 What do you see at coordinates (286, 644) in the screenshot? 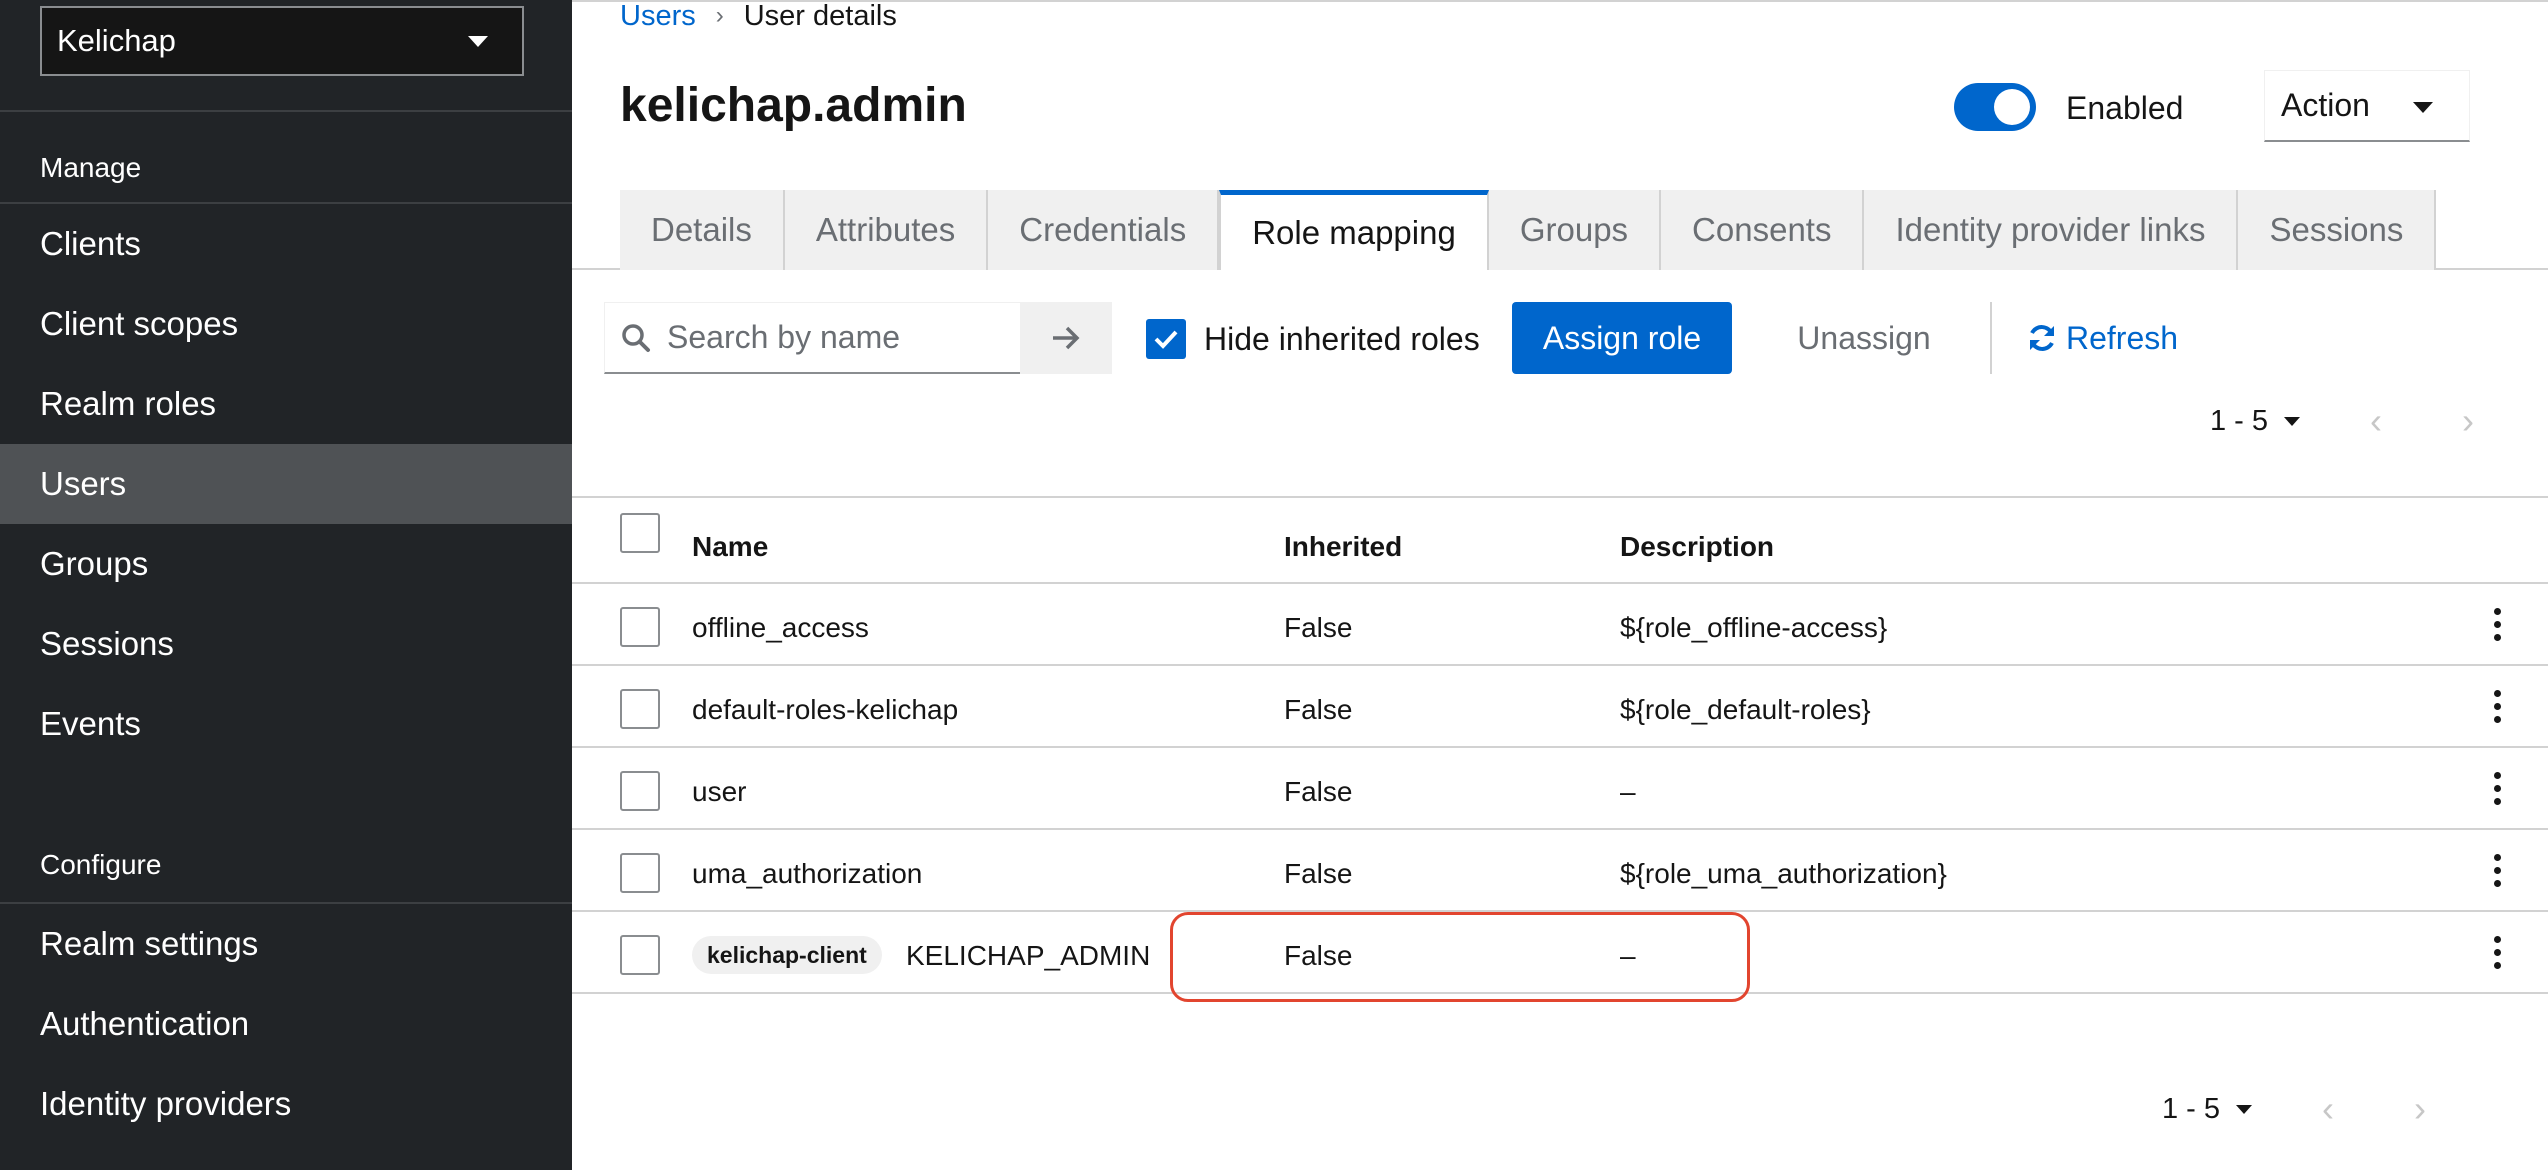
I see `sidebar-item-sessions: Sessions` at bounding box center [286, 644].